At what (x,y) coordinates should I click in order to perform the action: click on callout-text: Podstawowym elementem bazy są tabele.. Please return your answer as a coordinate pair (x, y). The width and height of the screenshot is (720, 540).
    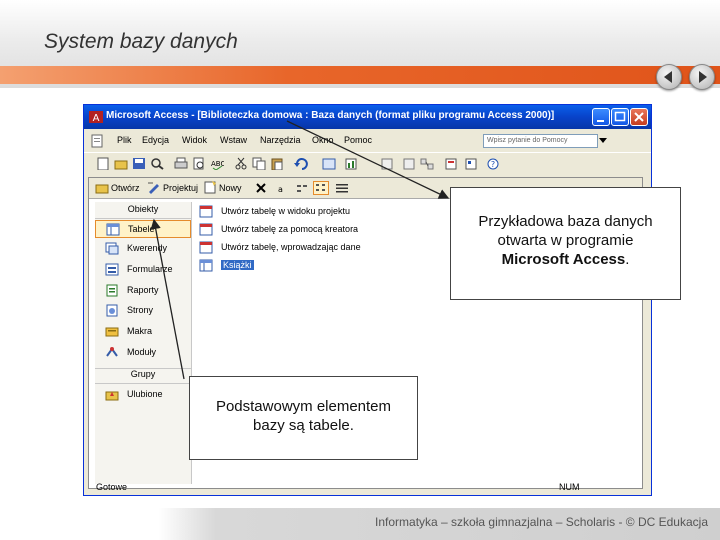
    Looking at the image, I should click on (303, 416).